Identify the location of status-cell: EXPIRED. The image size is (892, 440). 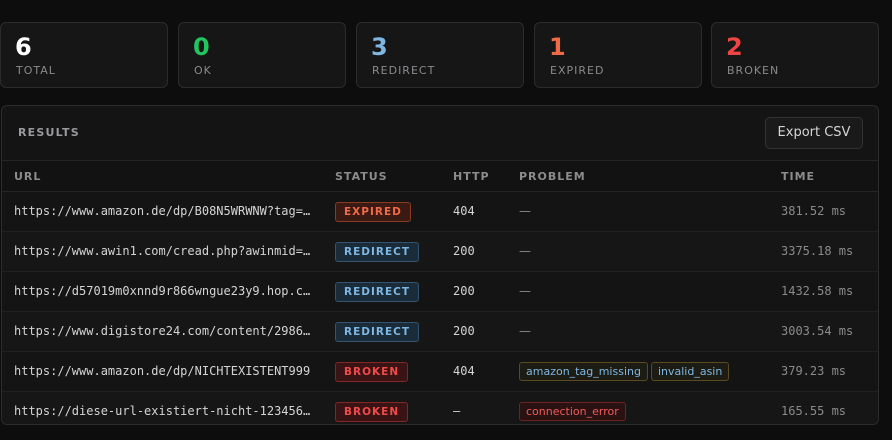
(373, 211).